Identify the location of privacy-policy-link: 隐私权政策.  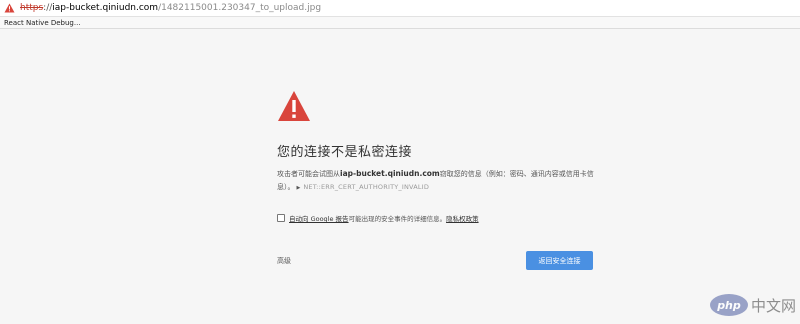
(462, 218).